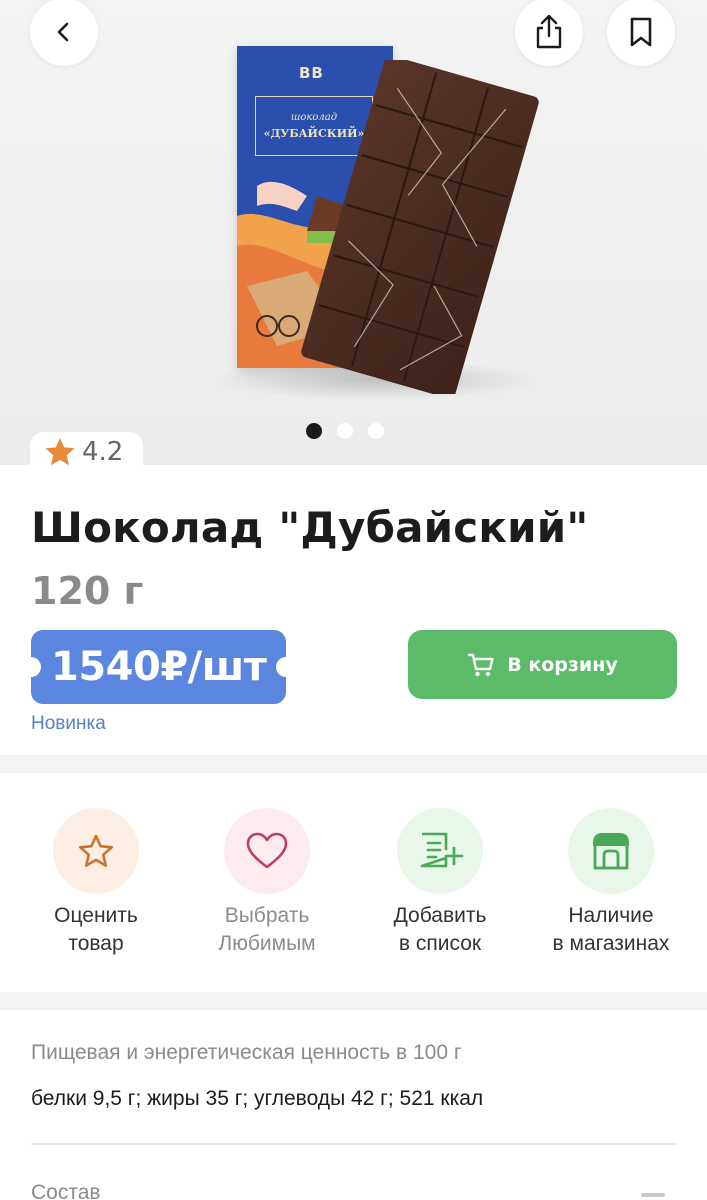 This screenshot has height=1200, width=707. What do you see at coordinates (653, 1195) in the screenshot?
I see `collapse-icon` at bounding box center [653, 1195].